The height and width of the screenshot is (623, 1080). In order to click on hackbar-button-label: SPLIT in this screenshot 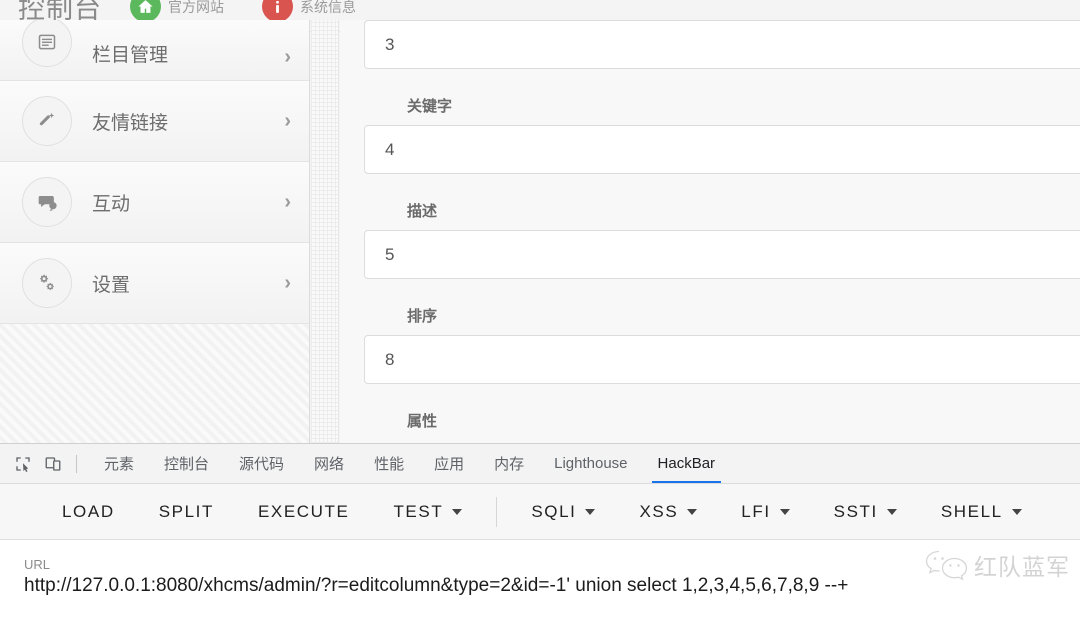, I will do `click(186, 511)`.